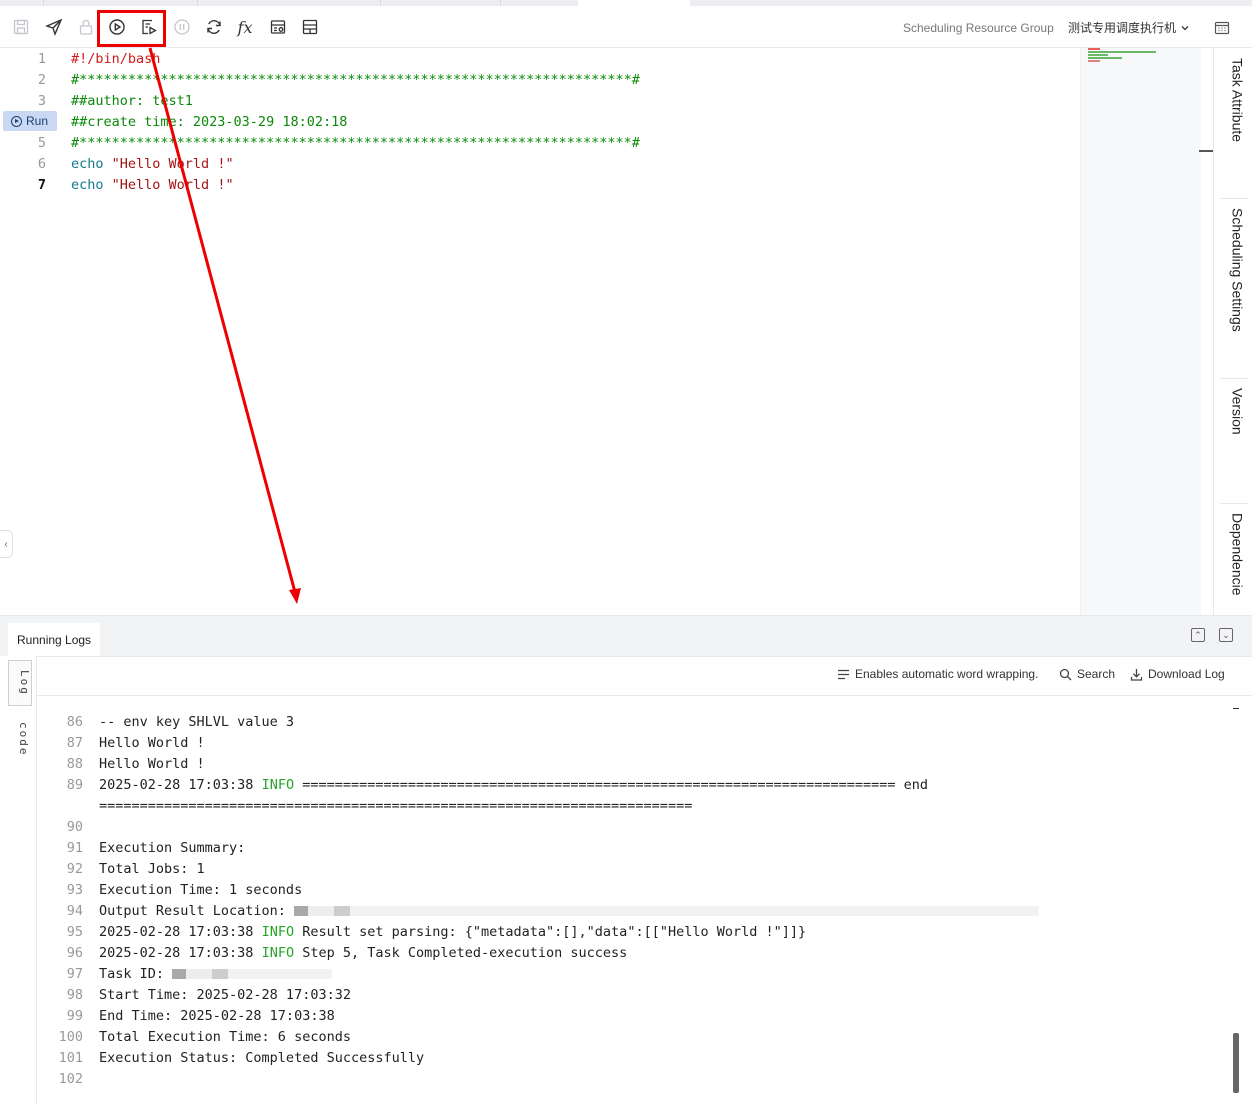 Image resolution: width=1252 pixels, height=1105 pixels. What do you see at coordinates (74, 764) in the screenshot?
I see `log-line-number: 88` at bounding box center [74, 764].